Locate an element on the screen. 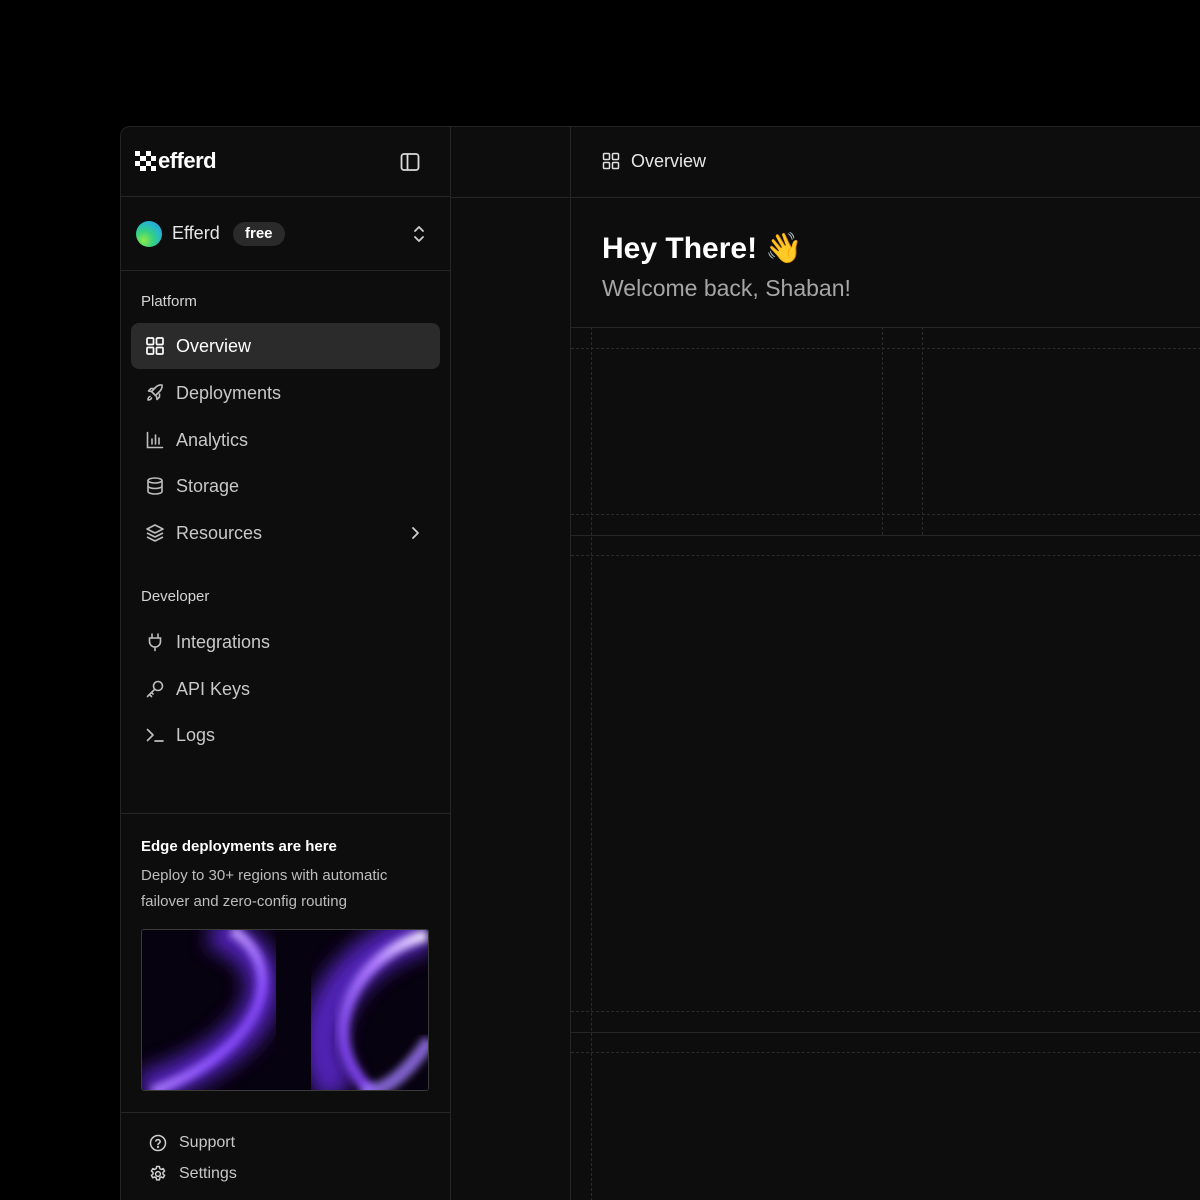 Image resolution: width=1200 pixels, height=1200 pixels. section-label-platform: Platform is located at coordinates (169, 301).